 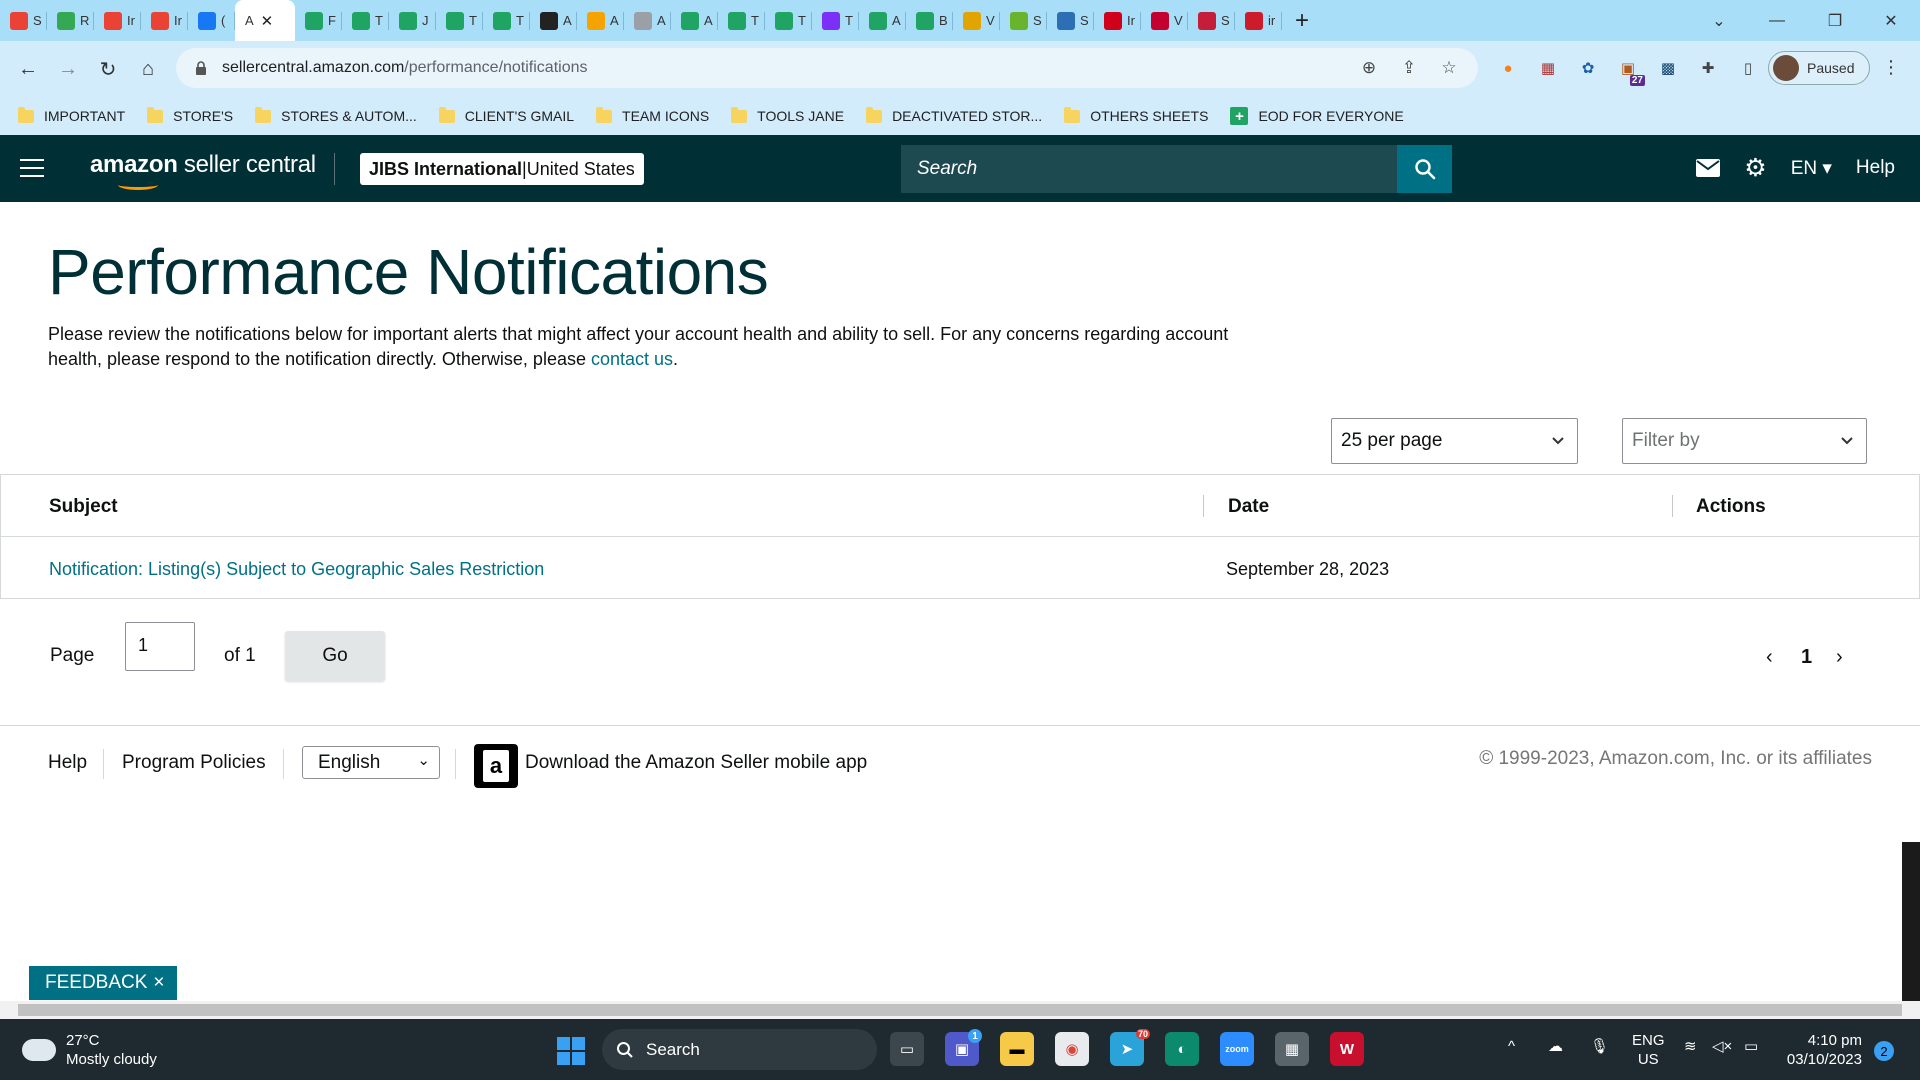 I want to click on chrome-icon: ◉, so click(x=1072, y=1049).